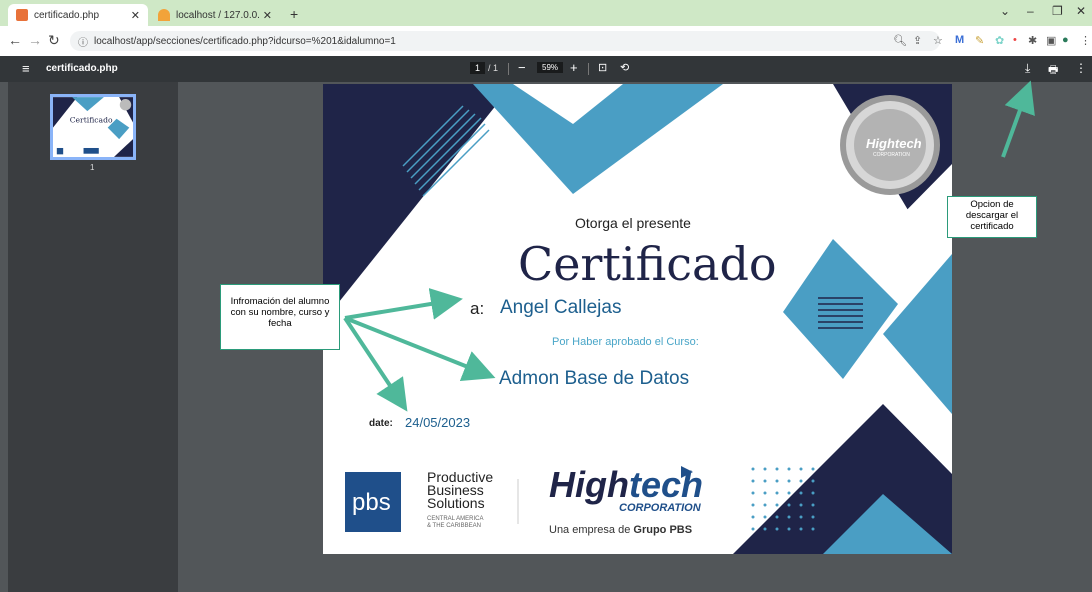 The image size is (1092, 592). Describe the element at coordinates (438, 422) in the screenshot. I see `date-value: 24/05/2023` at that location.